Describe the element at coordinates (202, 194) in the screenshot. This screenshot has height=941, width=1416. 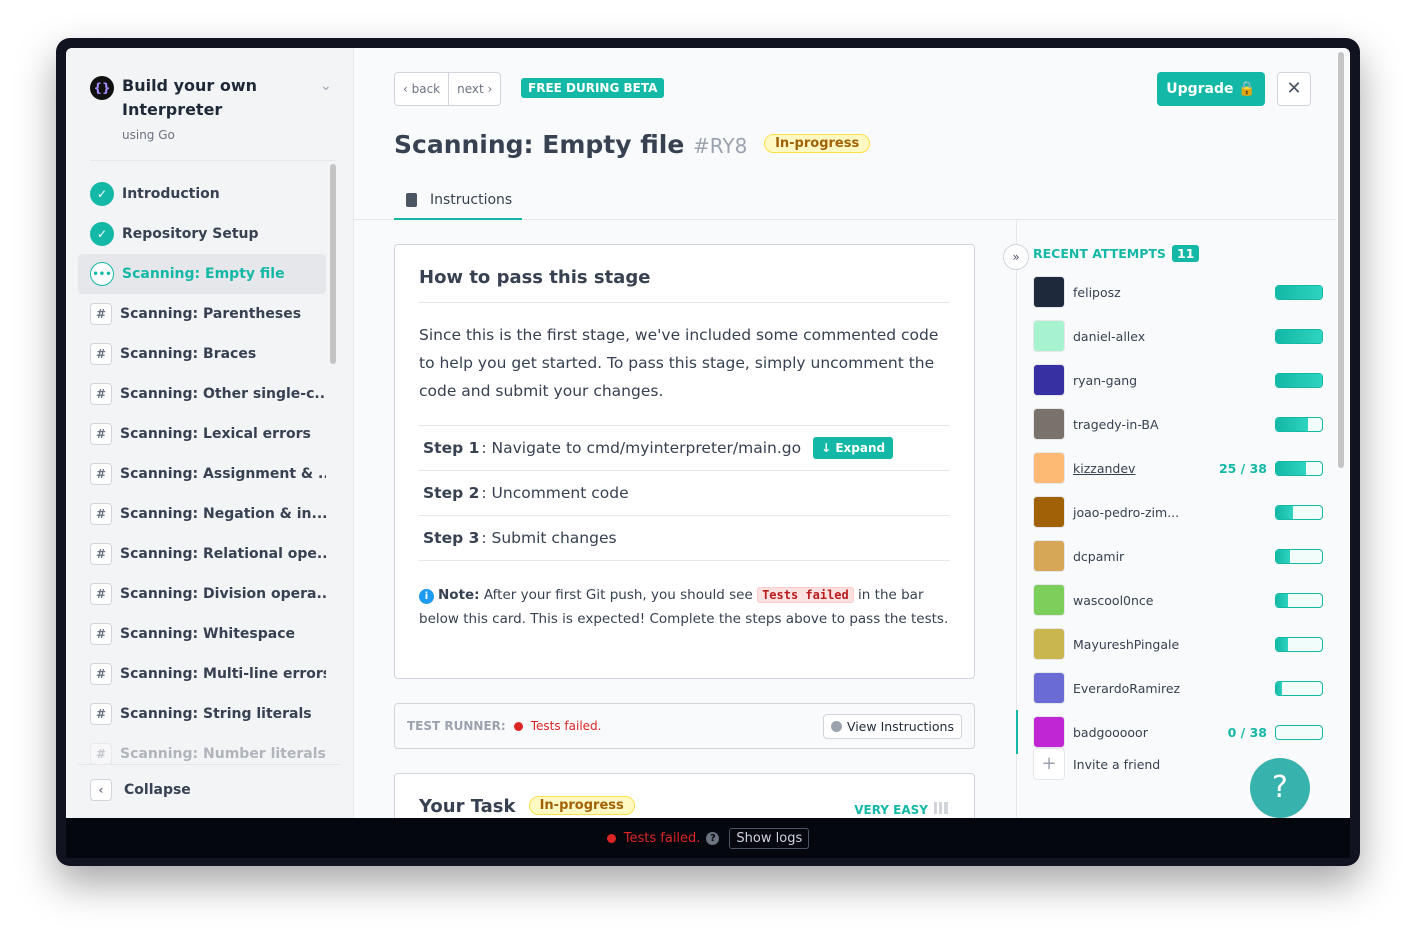
I see `sidebar-item-stage: ✓ Introduction` at that location.